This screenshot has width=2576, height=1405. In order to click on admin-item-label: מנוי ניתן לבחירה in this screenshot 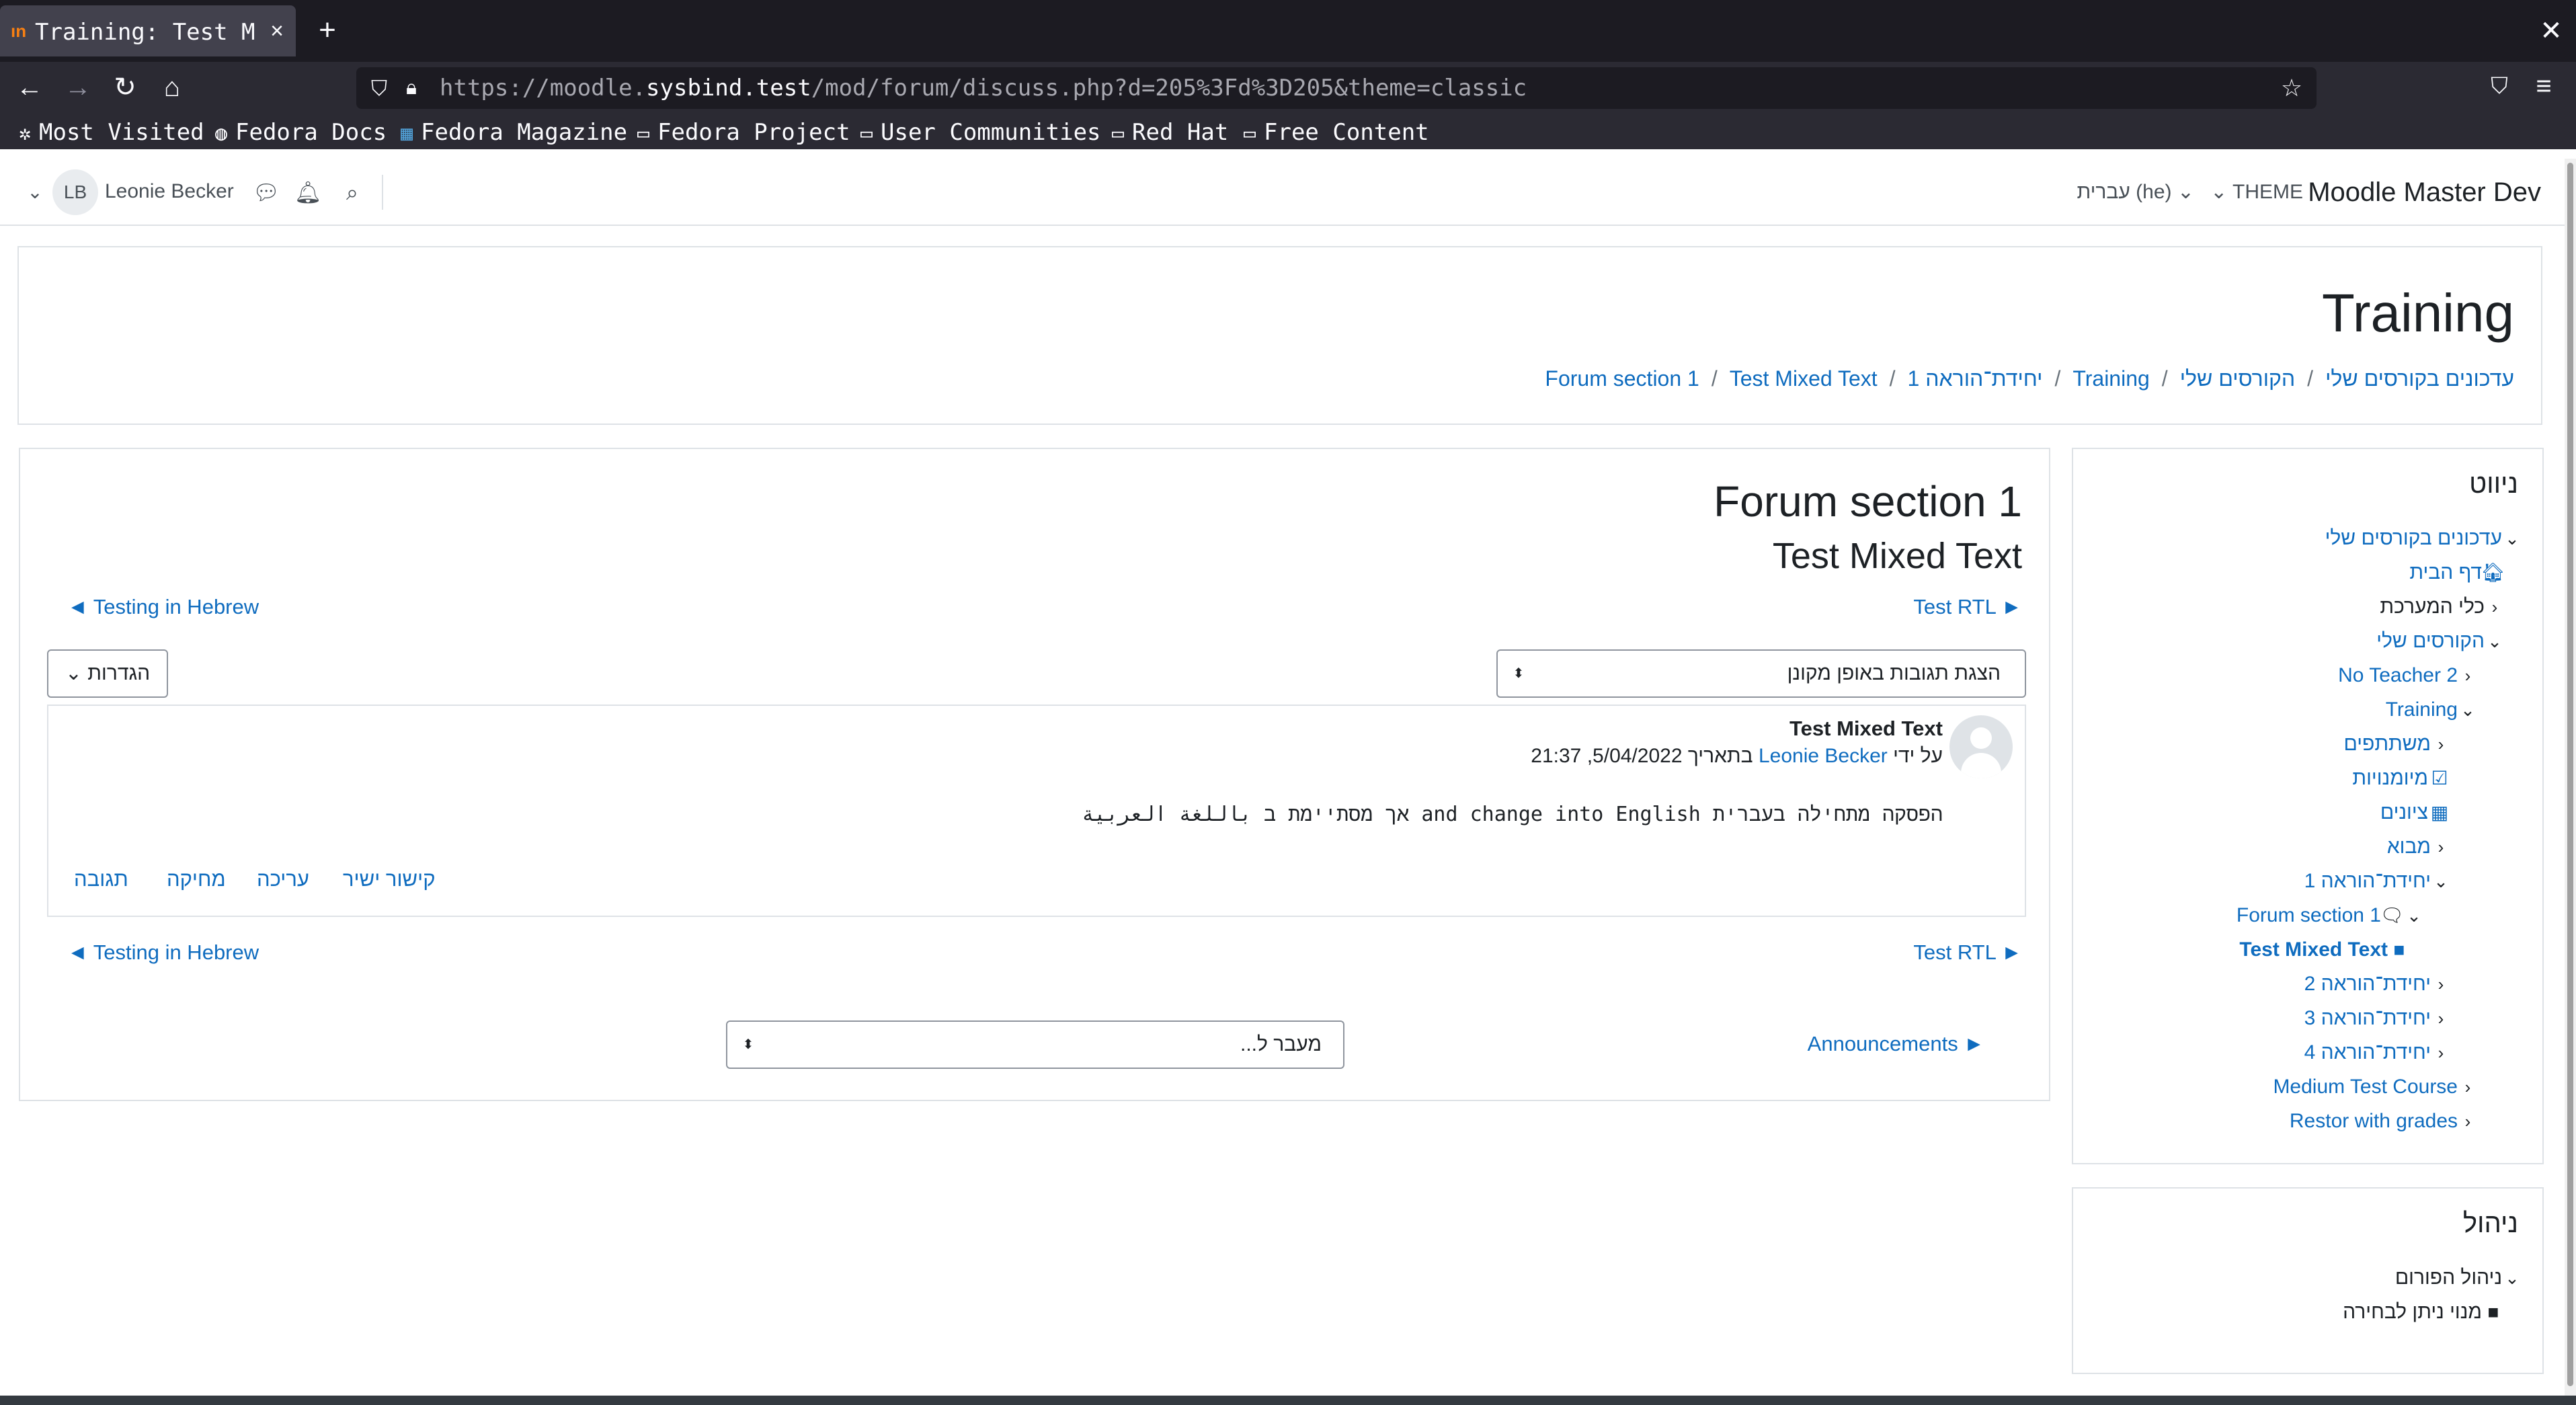, I will do `click(2412, 1312)`.